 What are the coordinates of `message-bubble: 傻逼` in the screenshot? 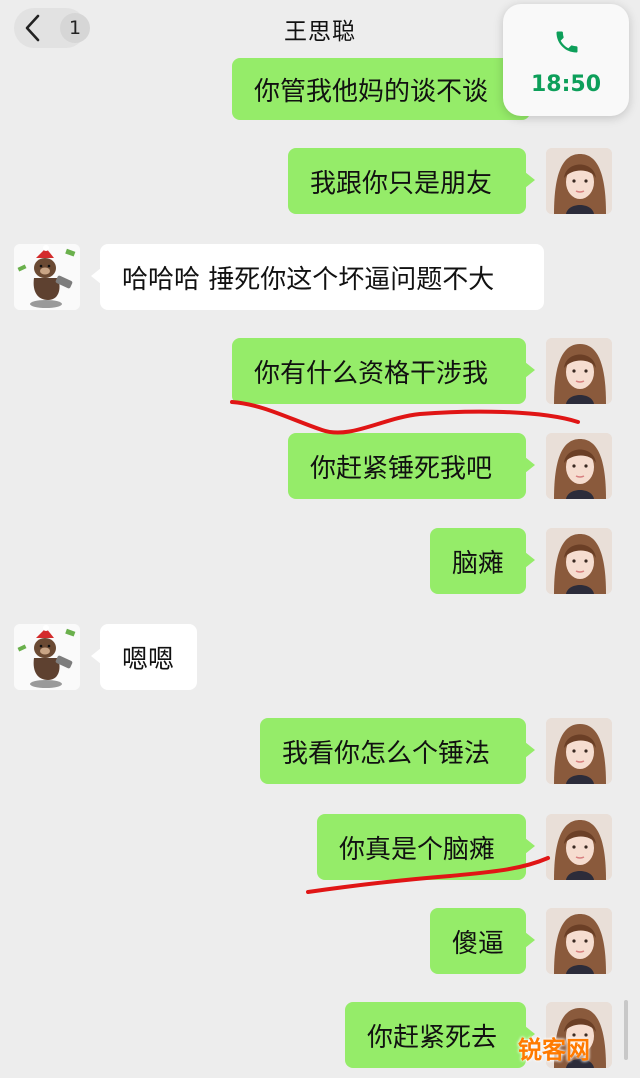 It's located at (482, 941).